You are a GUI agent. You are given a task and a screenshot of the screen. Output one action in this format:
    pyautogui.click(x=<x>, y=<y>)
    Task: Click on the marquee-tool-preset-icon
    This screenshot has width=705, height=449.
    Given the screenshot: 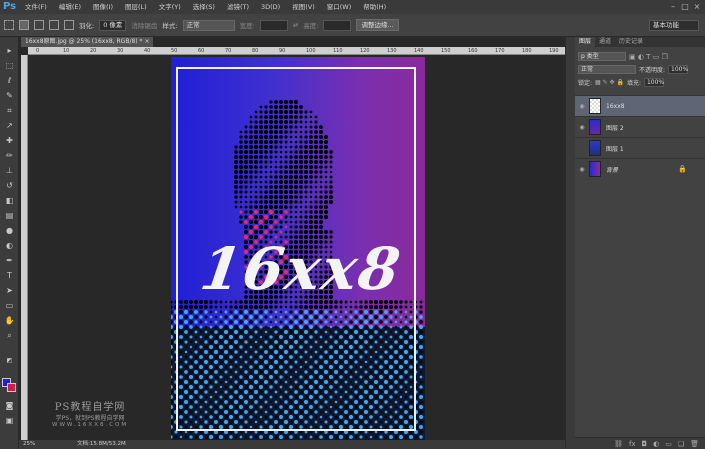 What is the action you would take?
    pyautogui.click(x=9, y=25)
    